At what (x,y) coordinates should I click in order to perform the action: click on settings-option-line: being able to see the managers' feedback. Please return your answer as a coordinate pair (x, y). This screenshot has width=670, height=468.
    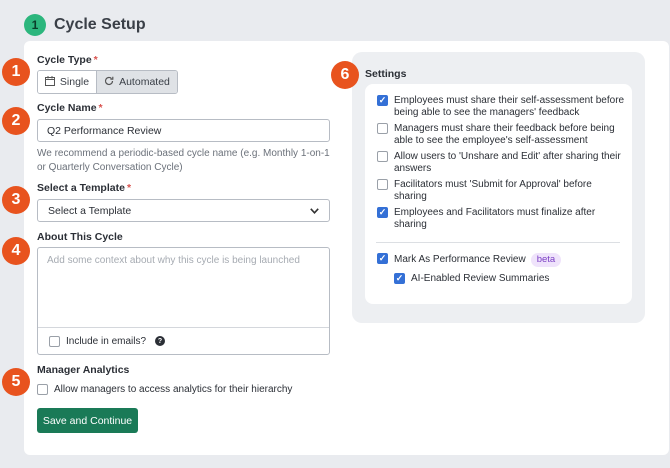
    Looking at the image, I should click on (487, 112).